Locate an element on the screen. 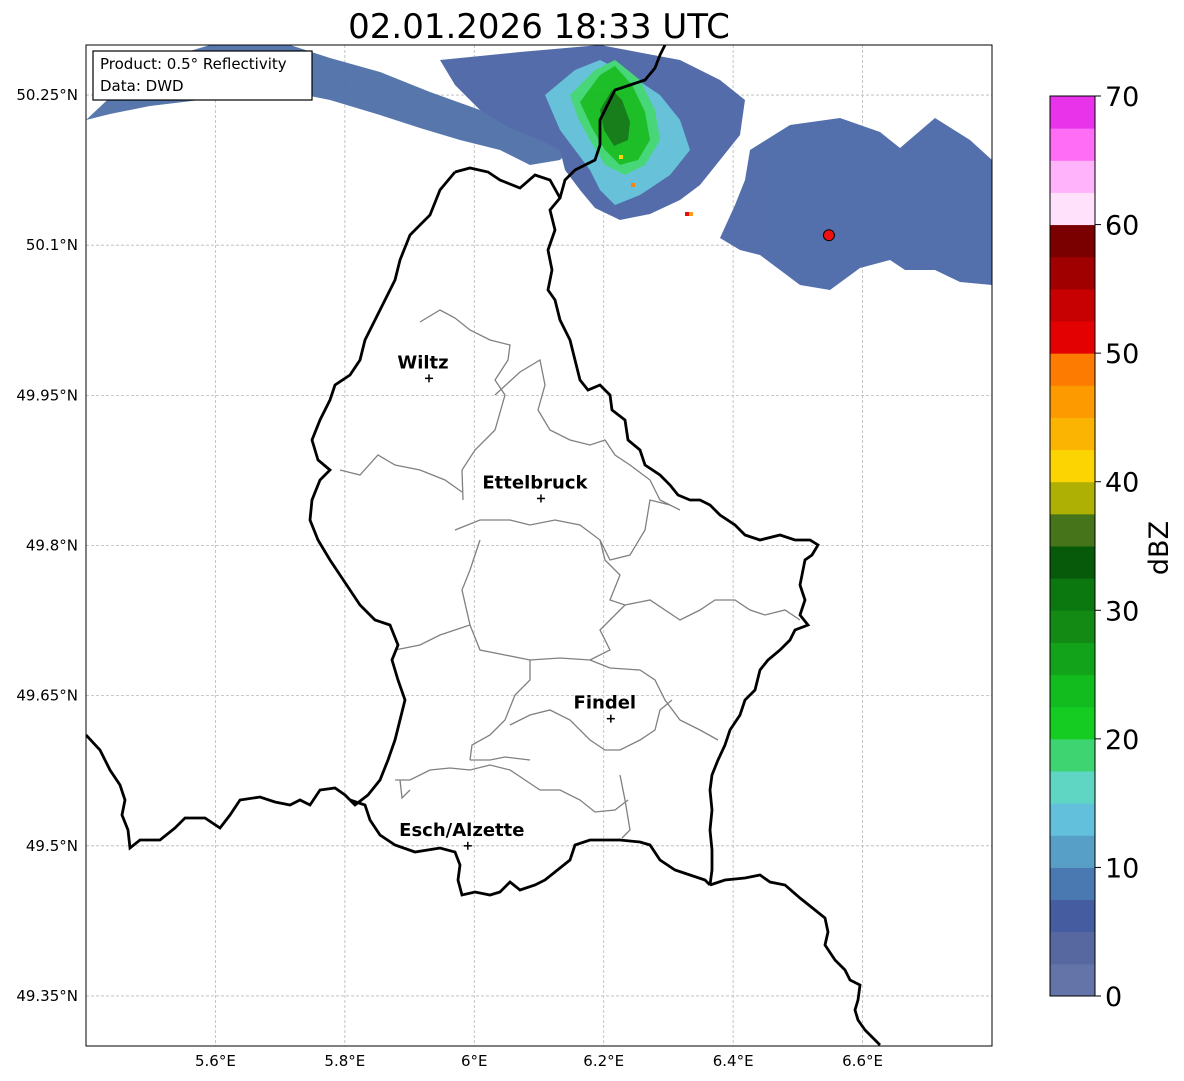 The width and height of the screenshot is (1184, 1081). colorbar-tick-label: 20 is located at coordinates (1122, 740).